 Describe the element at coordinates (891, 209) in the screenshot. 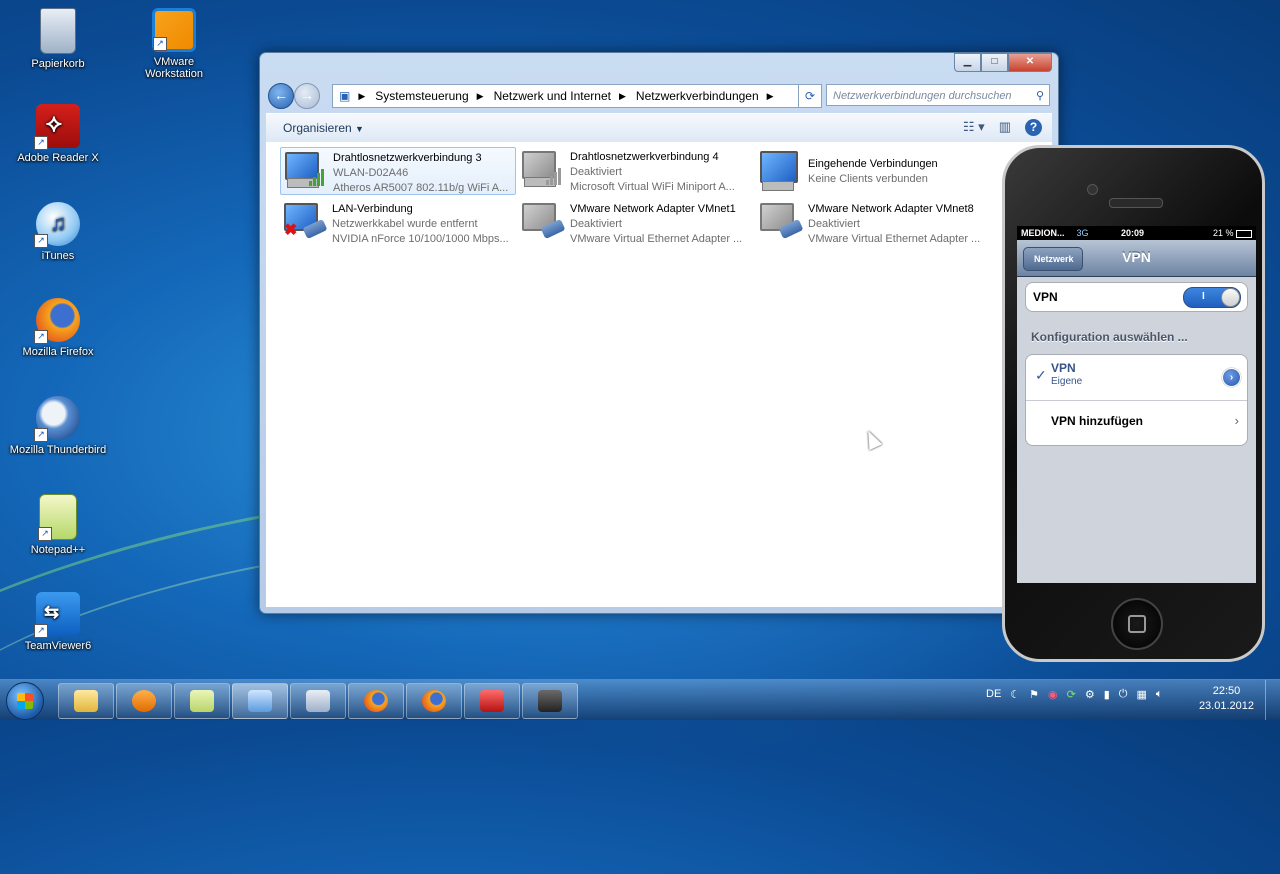

I see `connection-name: VMware Network Adapter VMnet8` at that location.